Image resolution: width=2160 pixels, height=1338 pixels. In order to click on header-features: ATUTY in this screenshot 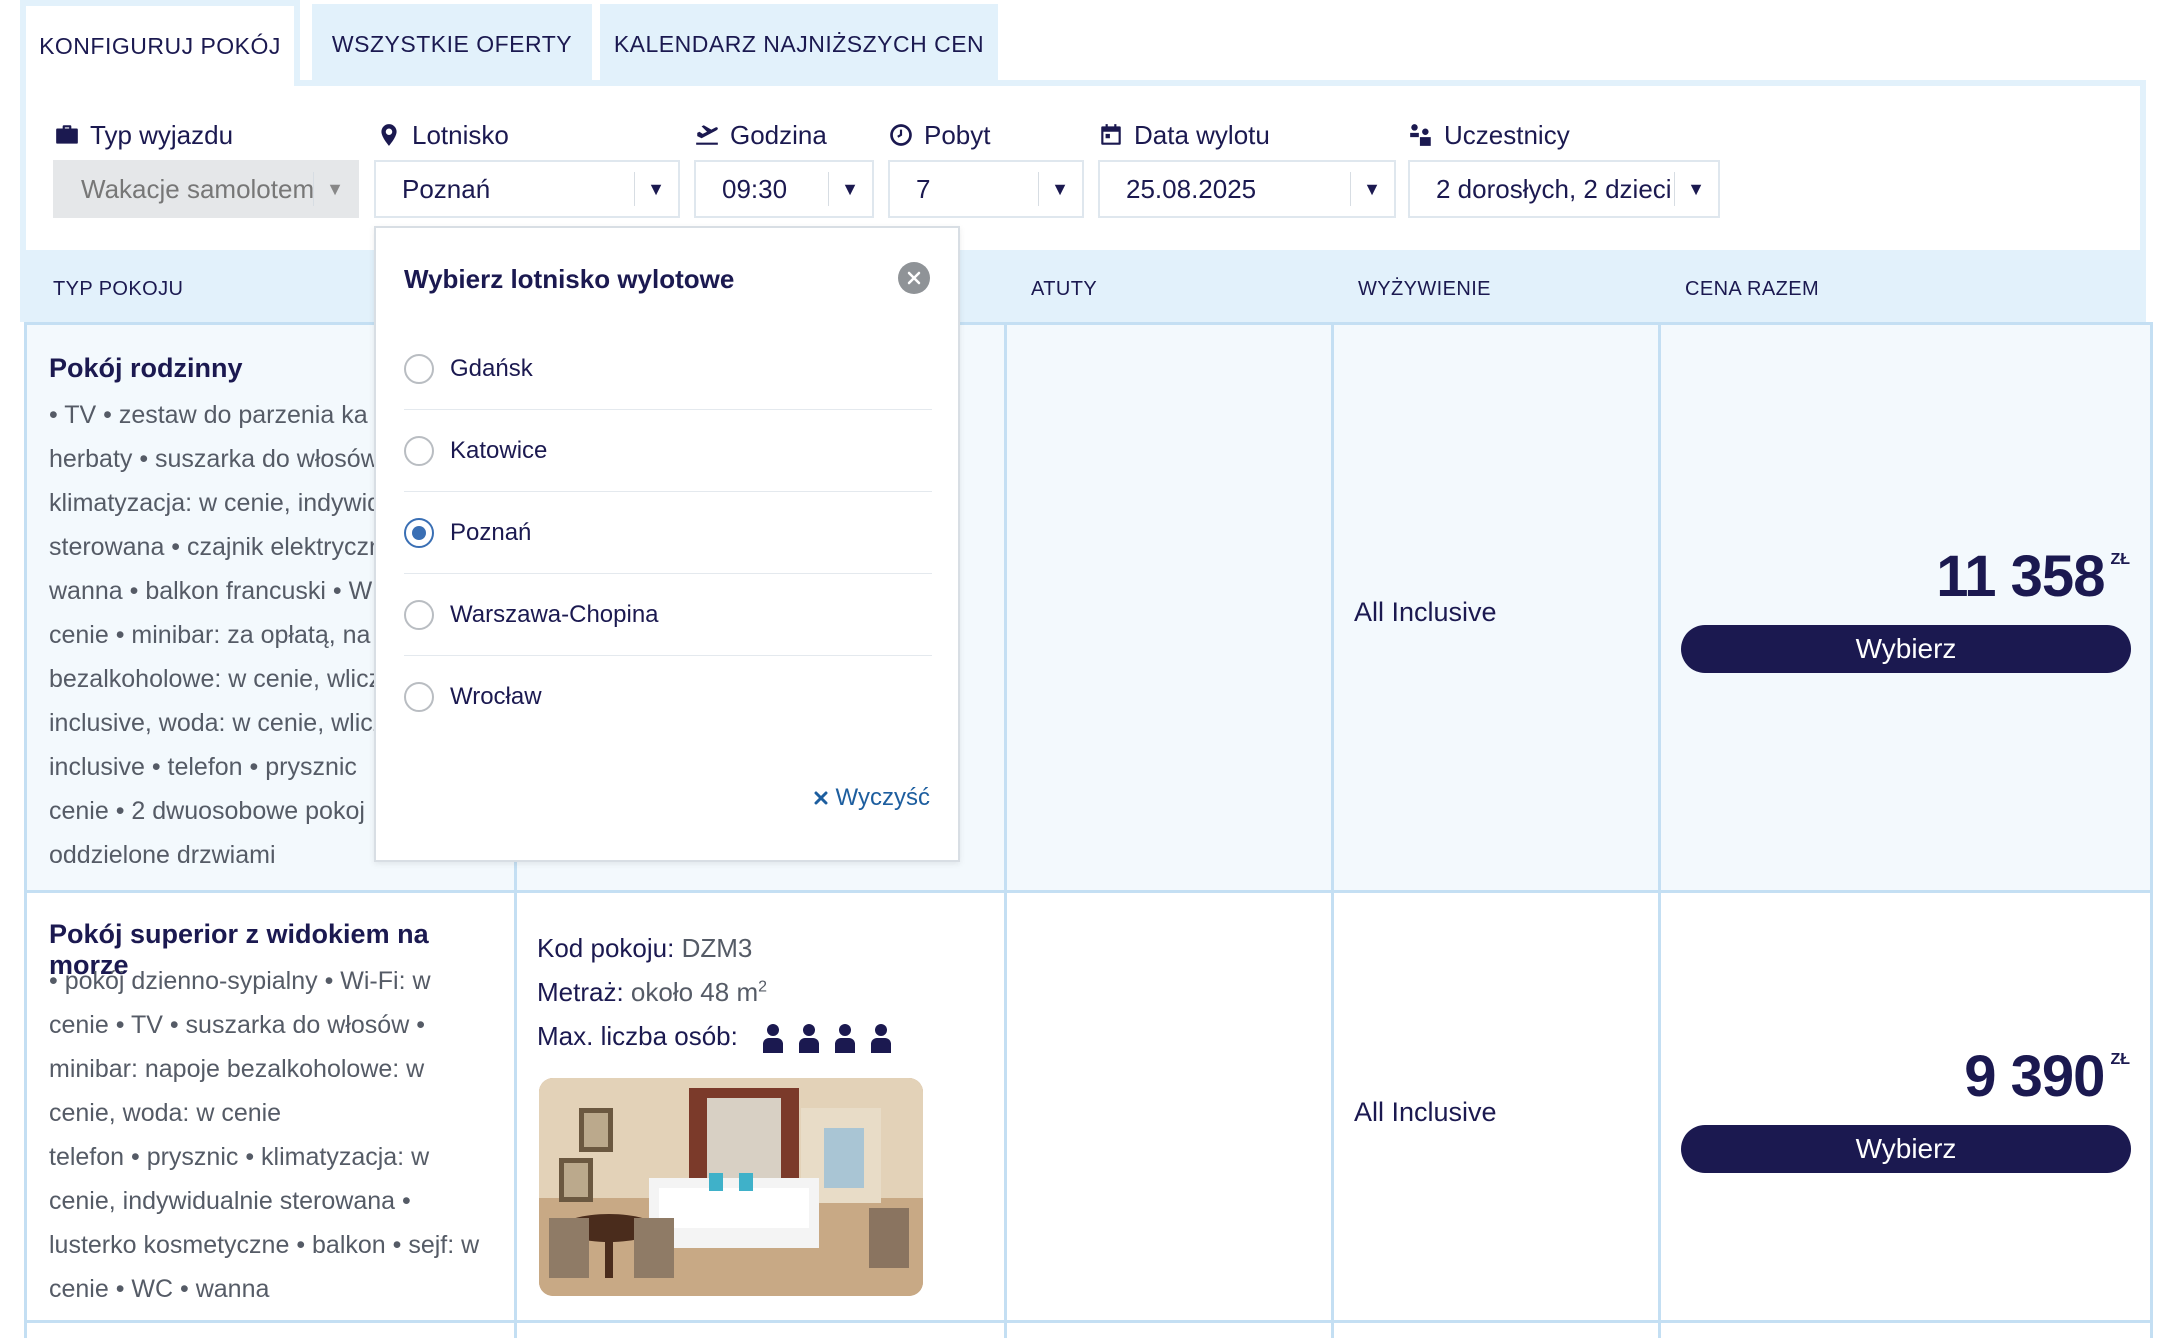, I will do `click(1064, 289)`.